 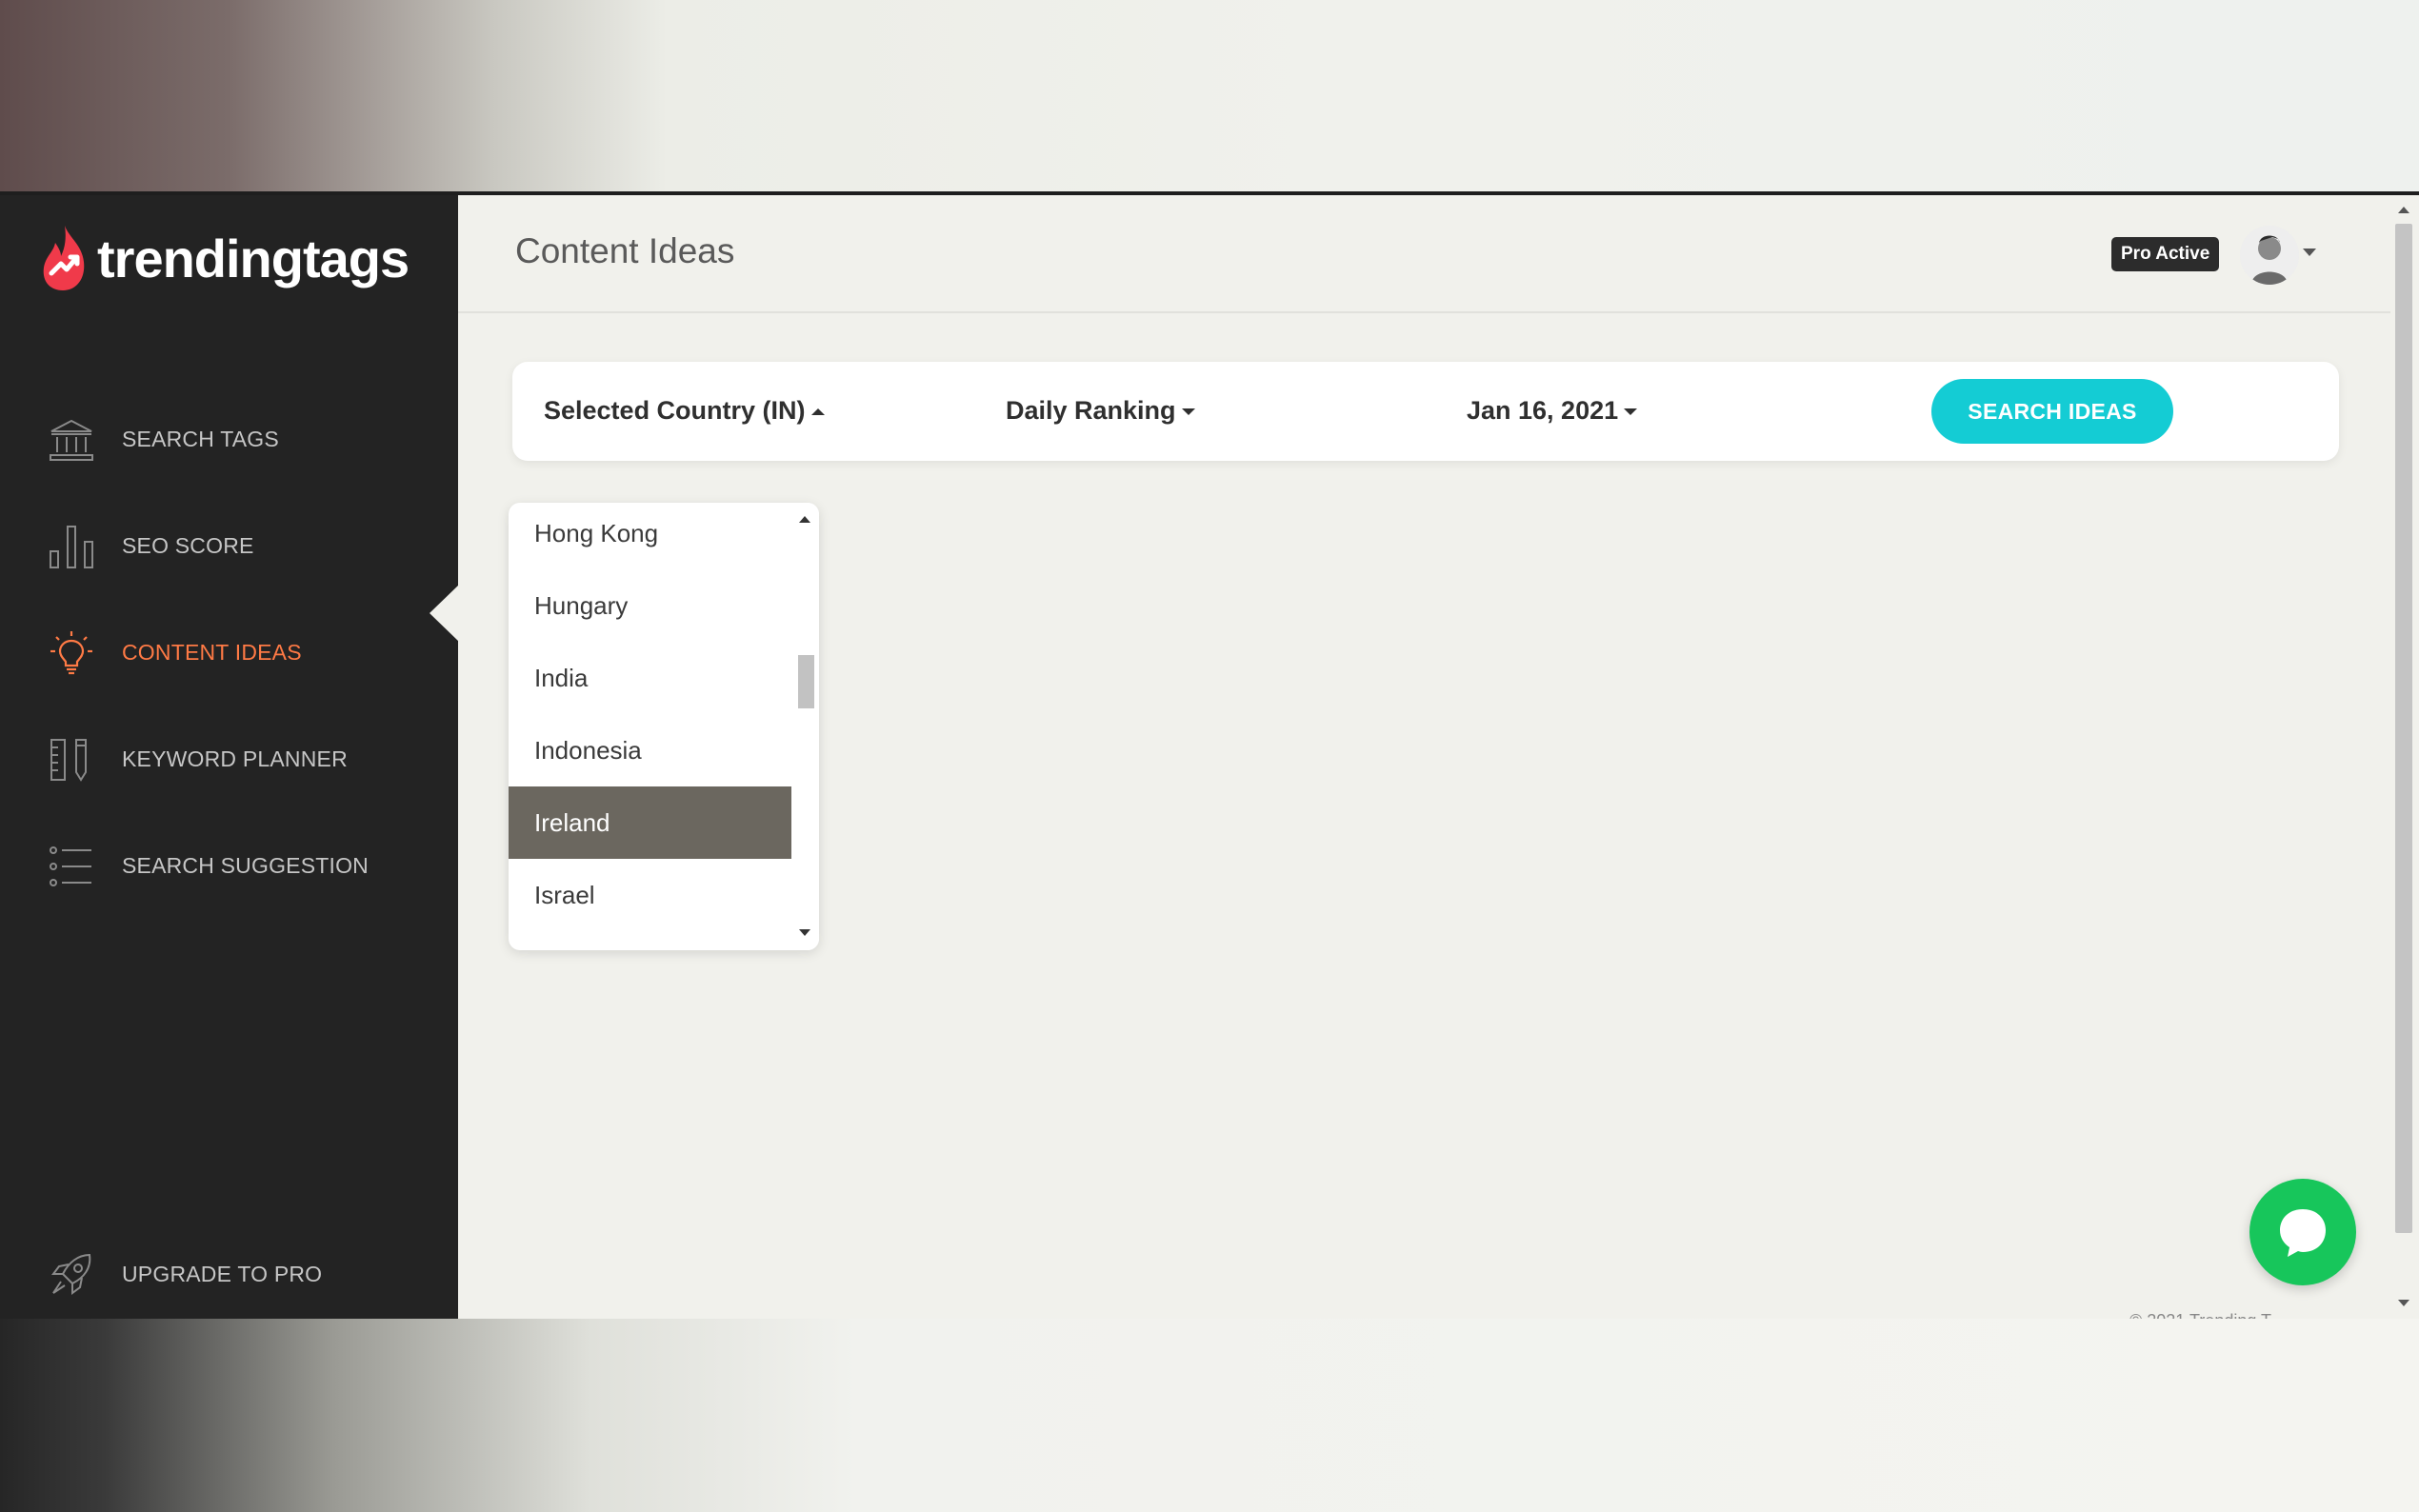 What do you see at coordinates (444, 613) in the screenshot?
I see `active-item-indicator` at bounding box center [444, 613].